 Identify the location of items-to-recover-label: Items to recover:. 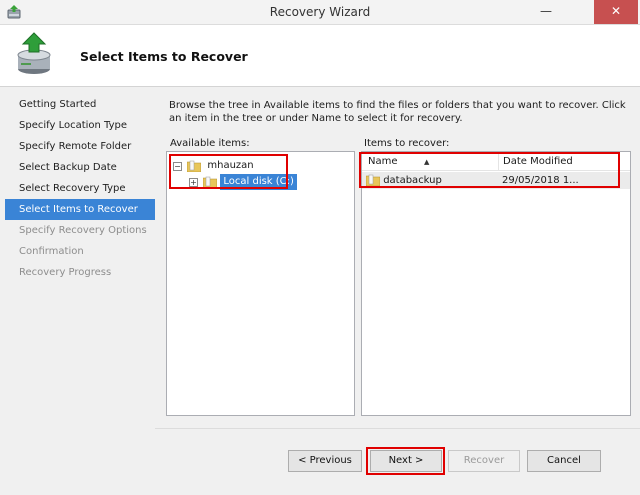
(407, 143).